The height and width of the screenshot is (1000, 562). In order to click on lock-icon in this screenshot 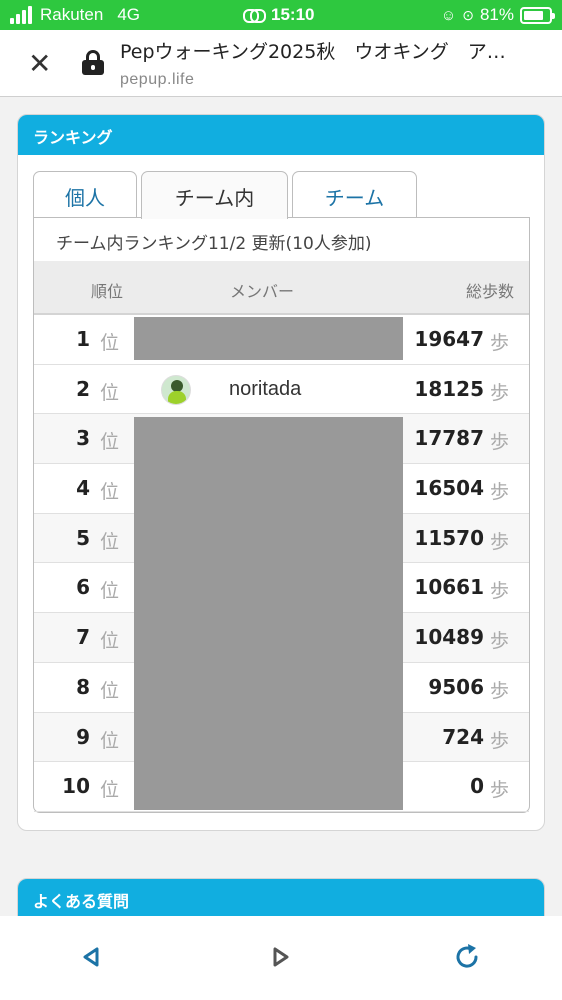, I will do `click(93, 63)`.